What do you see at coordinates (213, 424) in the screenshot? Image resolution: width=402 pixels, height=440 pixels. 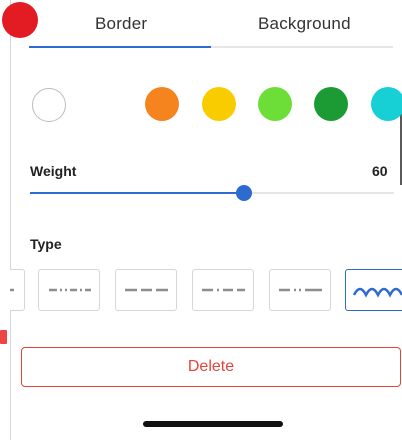 I see `home-indicator` at bounding box center [213, 424].